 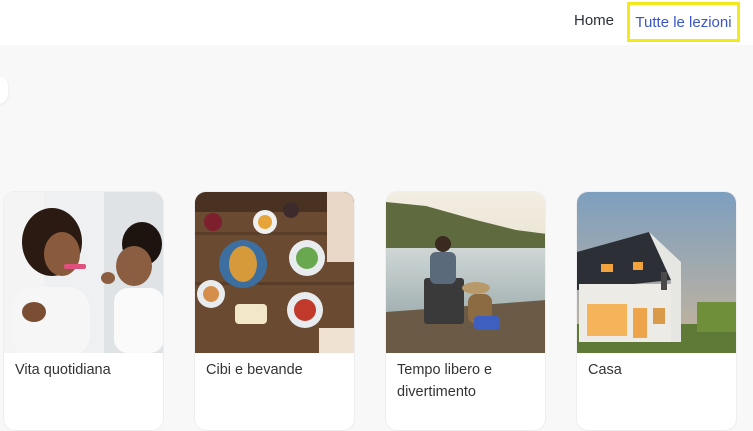 I want to click on category-title: Vita quotidiana, so click(x=63, y=370).